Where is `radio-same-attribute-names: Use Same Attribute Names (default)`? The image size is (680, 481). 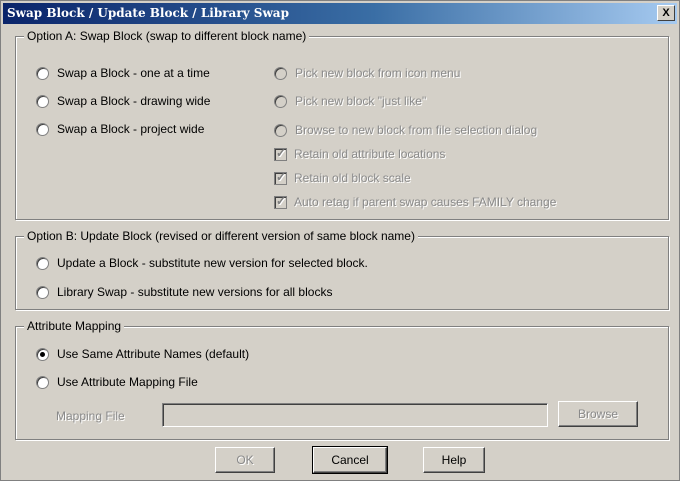
radio-same-attribute-names: Use Same Attribute Names (default) is located at coordinates (142, 354).